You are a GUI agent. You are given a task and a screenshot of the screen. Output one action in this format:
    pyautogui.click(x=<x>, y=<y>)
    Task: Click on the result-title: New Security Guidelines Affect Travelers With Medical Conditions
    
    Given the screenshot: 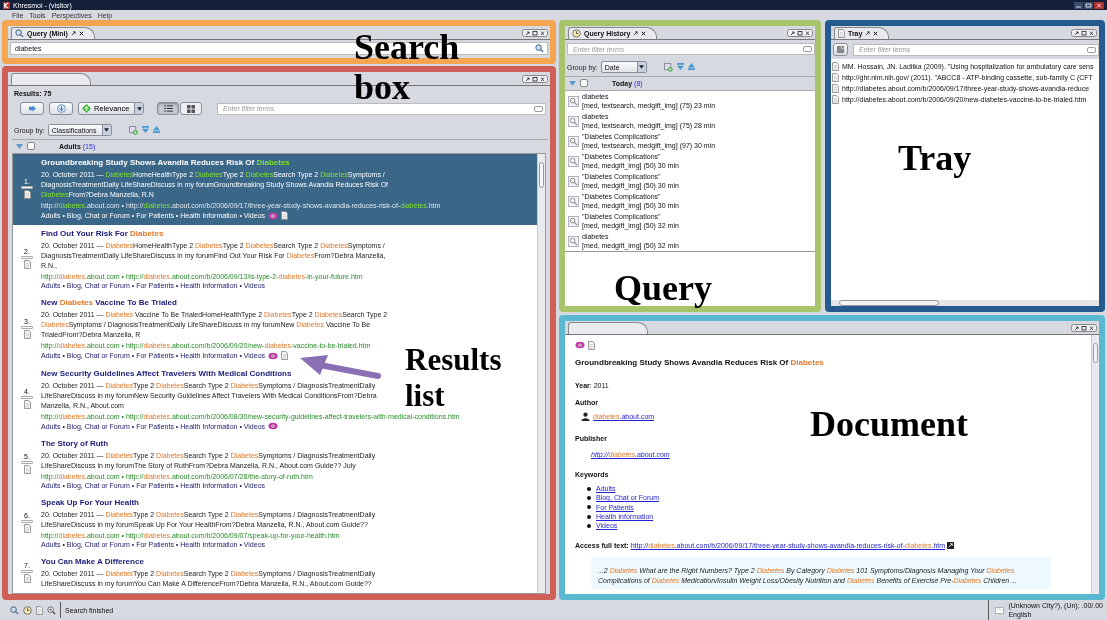 What is the action you would take?
    pyautogui.click(x=166, y=374)
    